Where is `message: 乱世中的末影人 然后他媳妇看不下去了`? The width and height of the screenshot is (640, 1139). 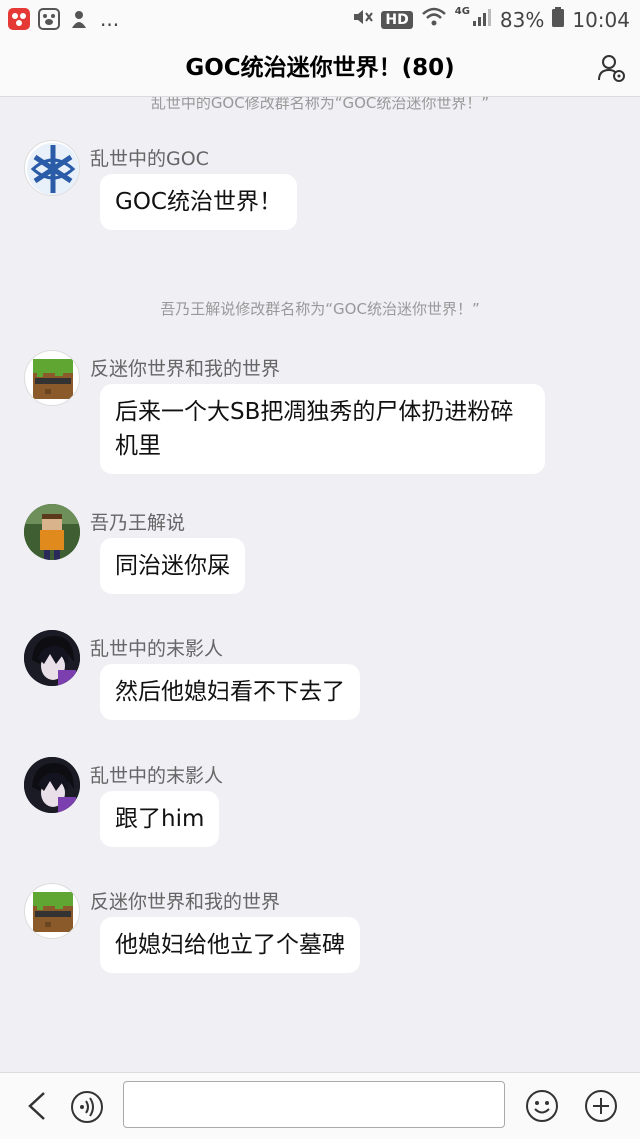
message: 乱世中的末影人 然后他媳妇看不下去了 is located at coordinates (332, 680).